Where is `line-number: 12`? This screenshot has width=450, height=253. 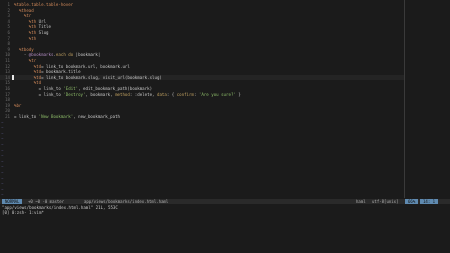 line-number: 12 is located at coordinates (7, 66).